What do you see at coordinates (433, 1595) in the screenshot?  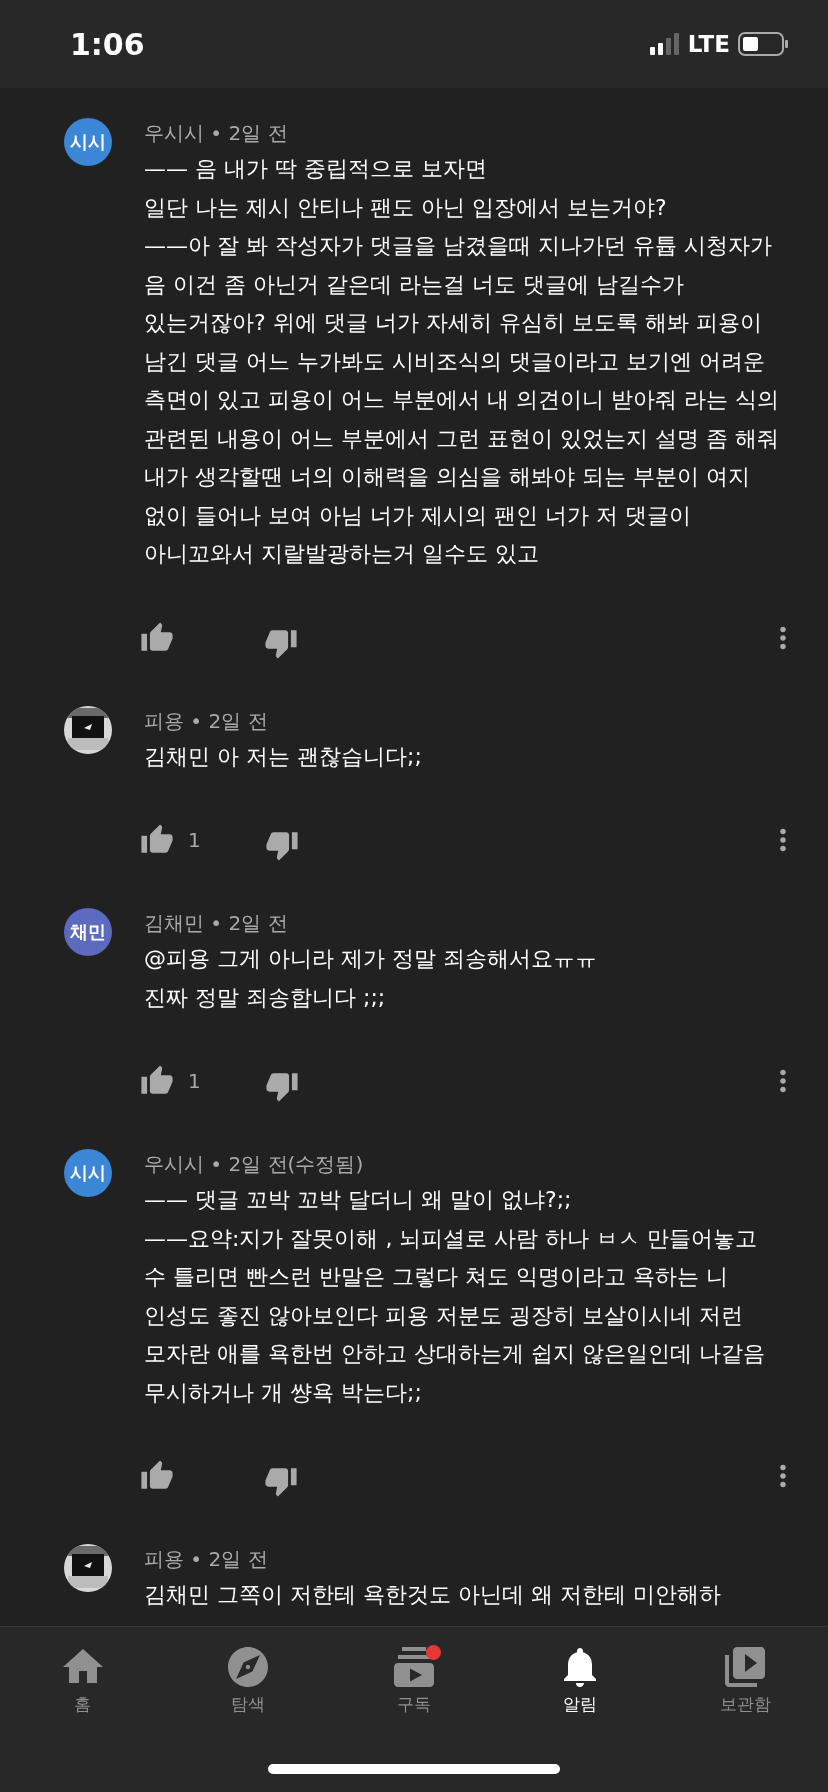 I see `comment-text: 김채민 그쪽이 저한테 욕한것도 아닌데 왜 저한테 미안해하` at bounding box center [433, 1595].